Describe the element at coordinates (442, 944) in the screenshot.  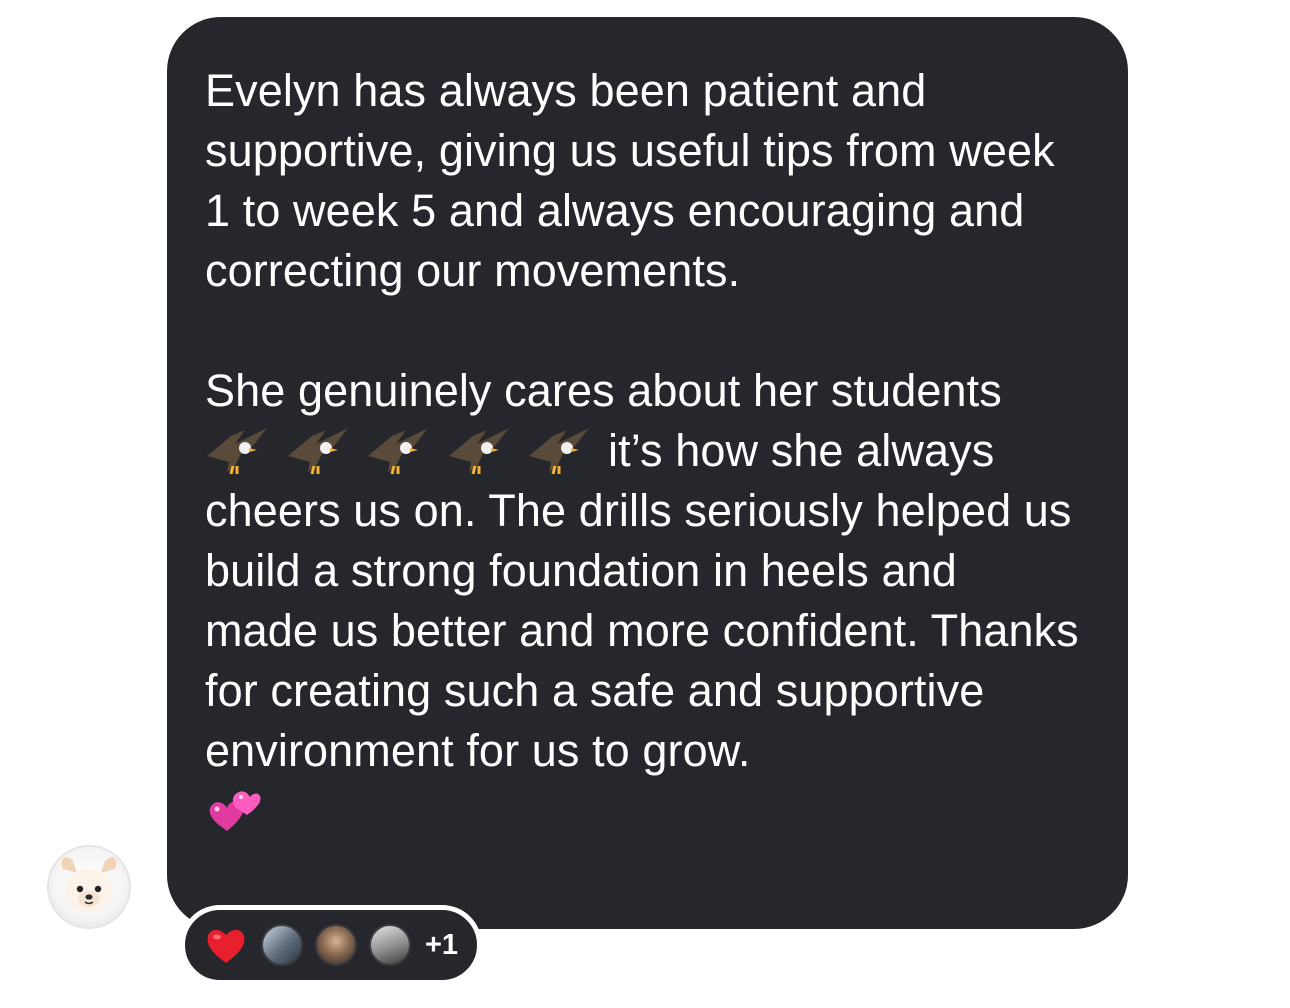
I see `reactor-count-label: +1` at that location.